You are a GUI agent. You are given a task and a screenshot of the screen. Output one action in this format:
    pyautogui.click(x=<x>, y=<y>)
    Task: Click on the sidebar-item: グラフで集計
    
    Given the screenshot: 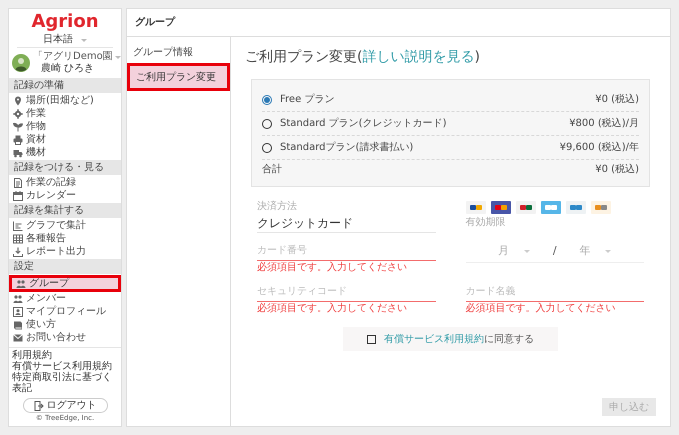 What is the action you would take?
    pyautogui.click(x=65, y=225)
    